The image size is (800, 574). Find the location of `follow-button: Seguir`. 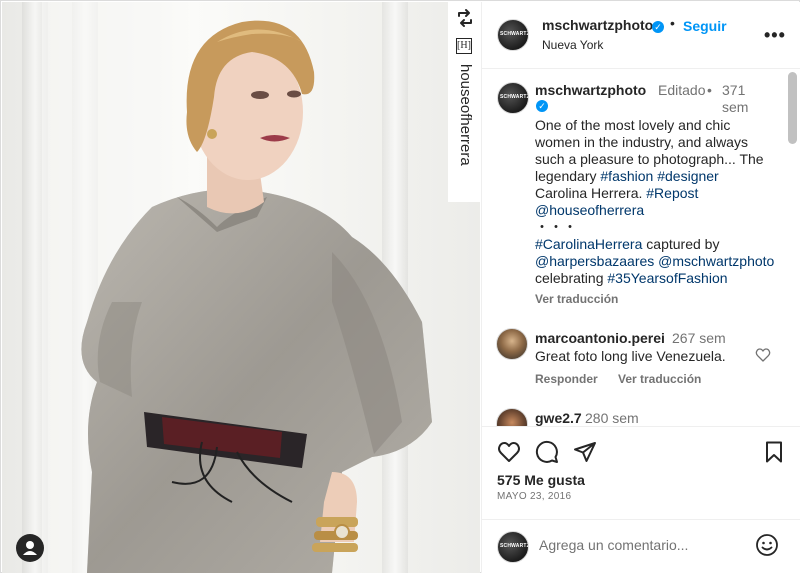

follow-button: Seguir is located at coordinates (705, 26).